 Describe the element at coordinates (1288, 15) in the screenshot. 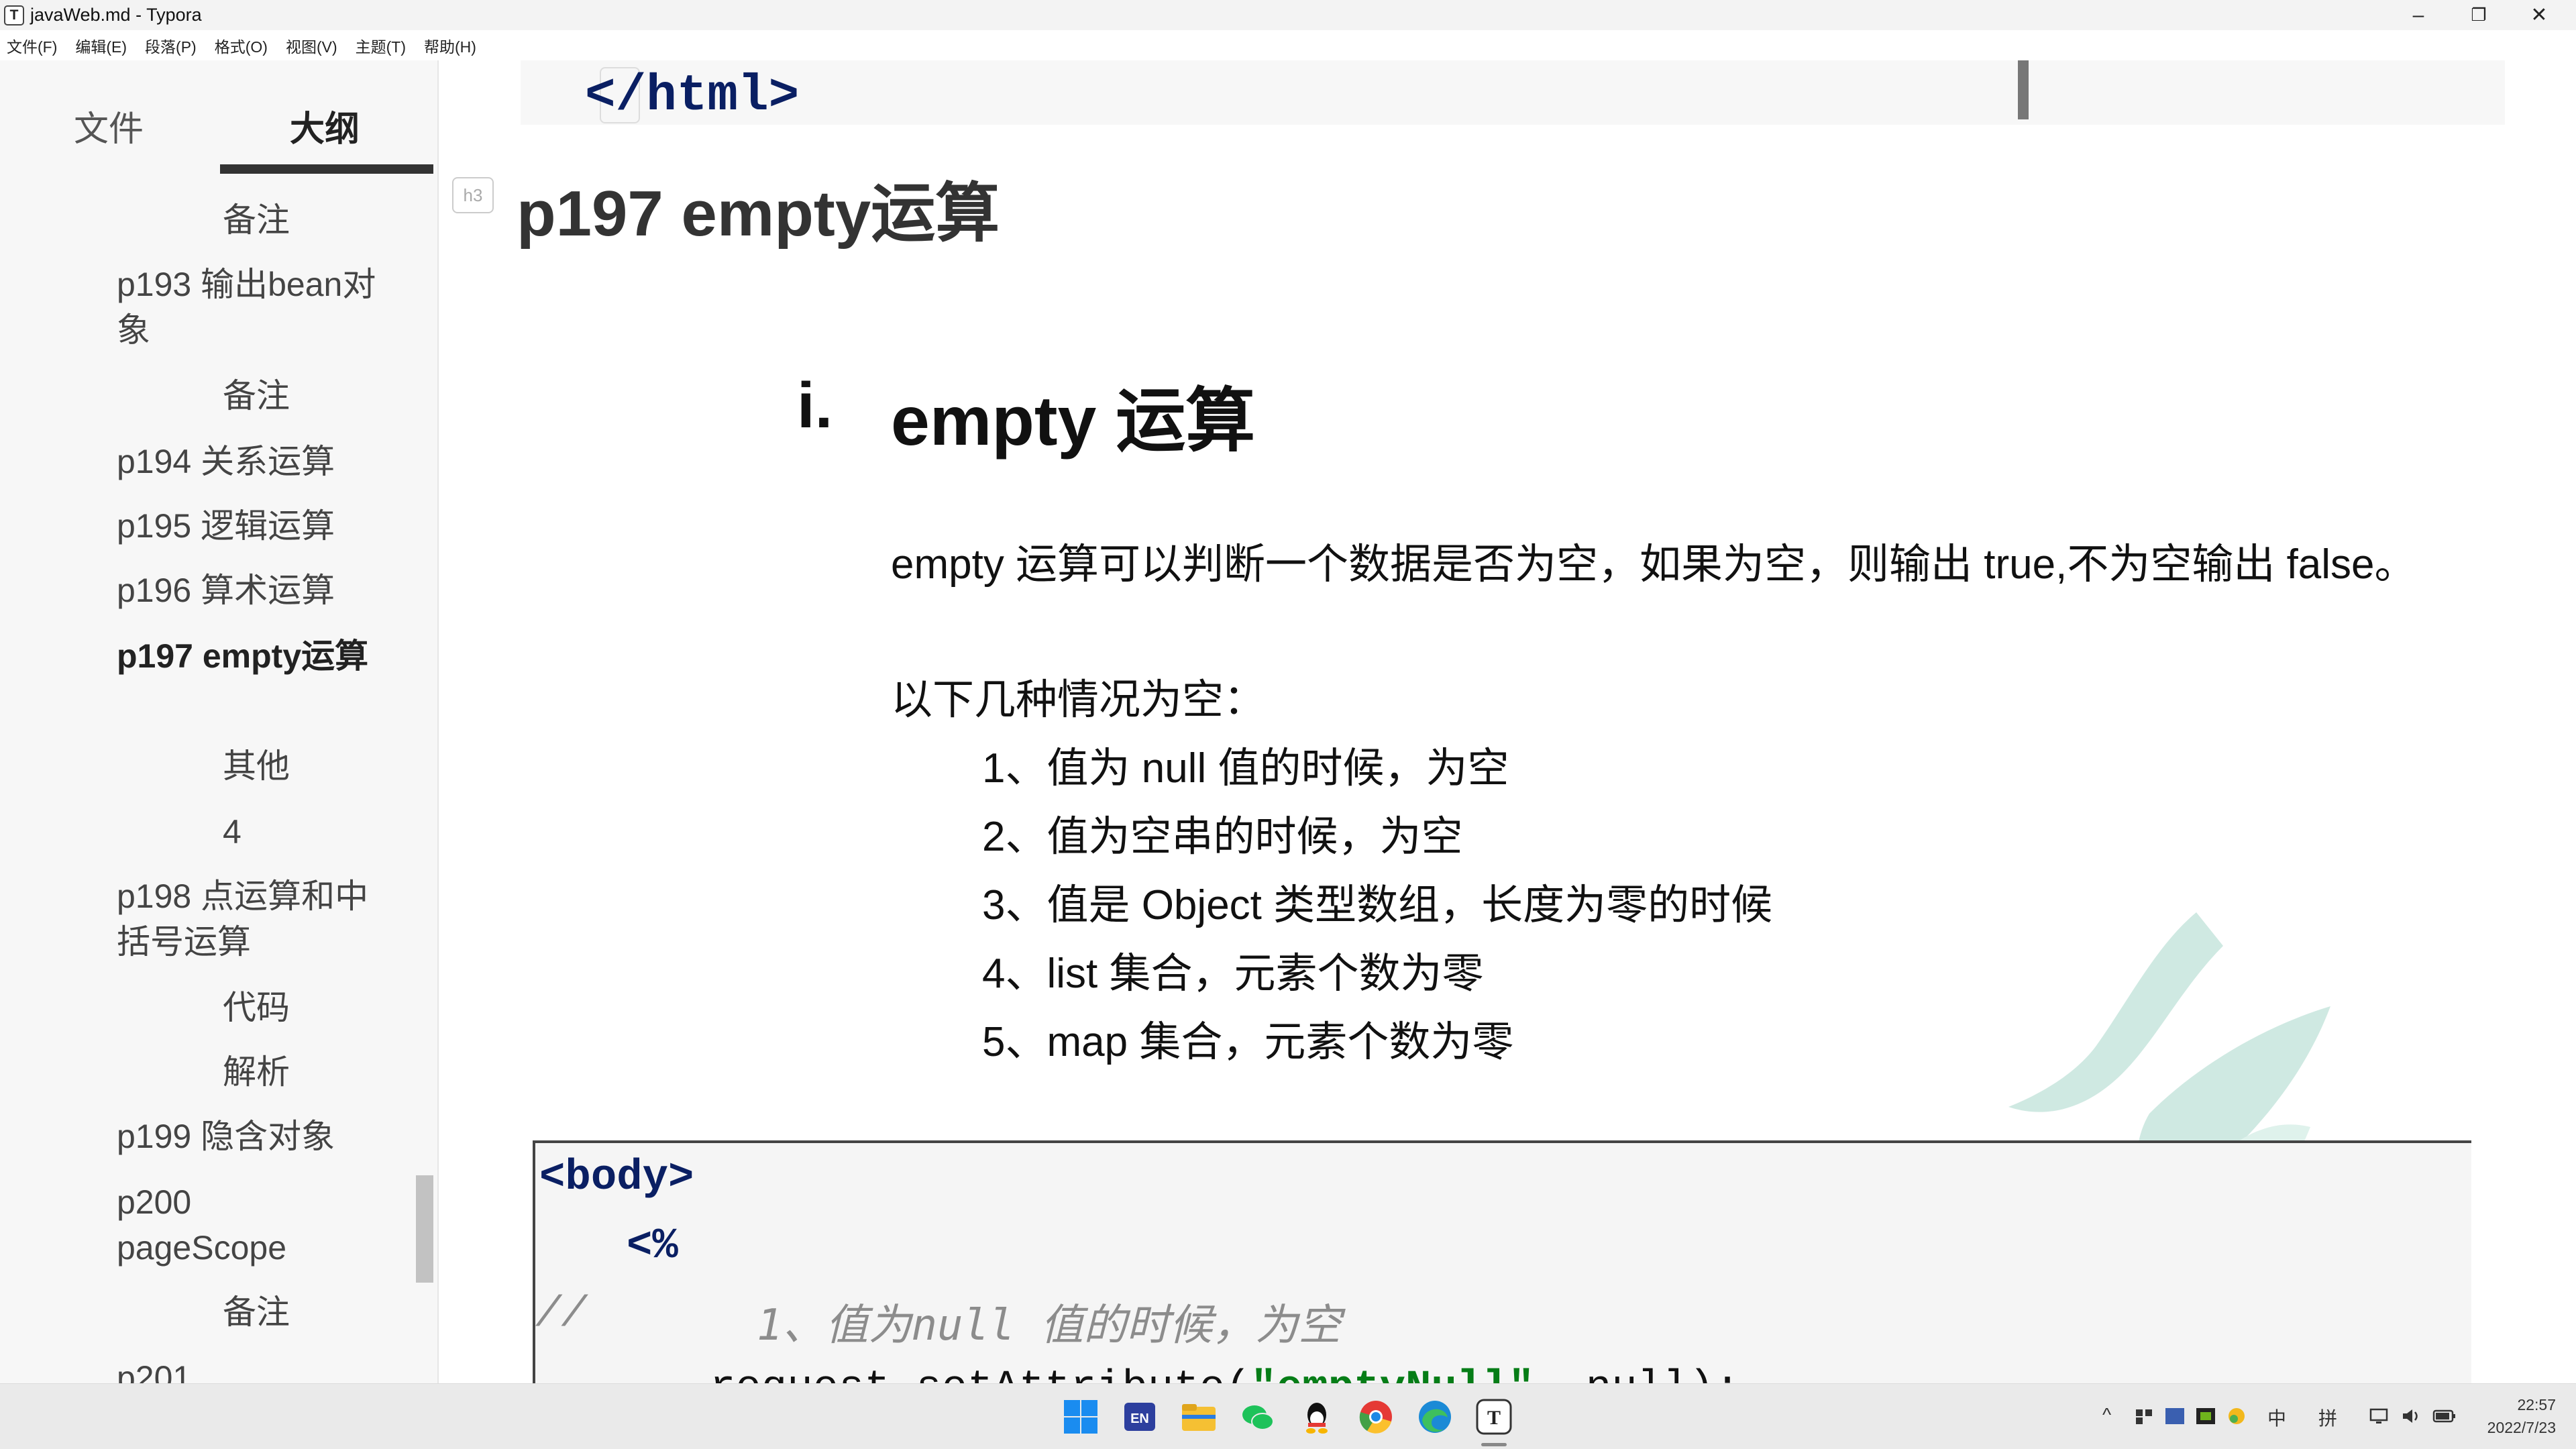

I see `title-bar: T javaWeb.md - Typora – ❐ ✕` at that location.